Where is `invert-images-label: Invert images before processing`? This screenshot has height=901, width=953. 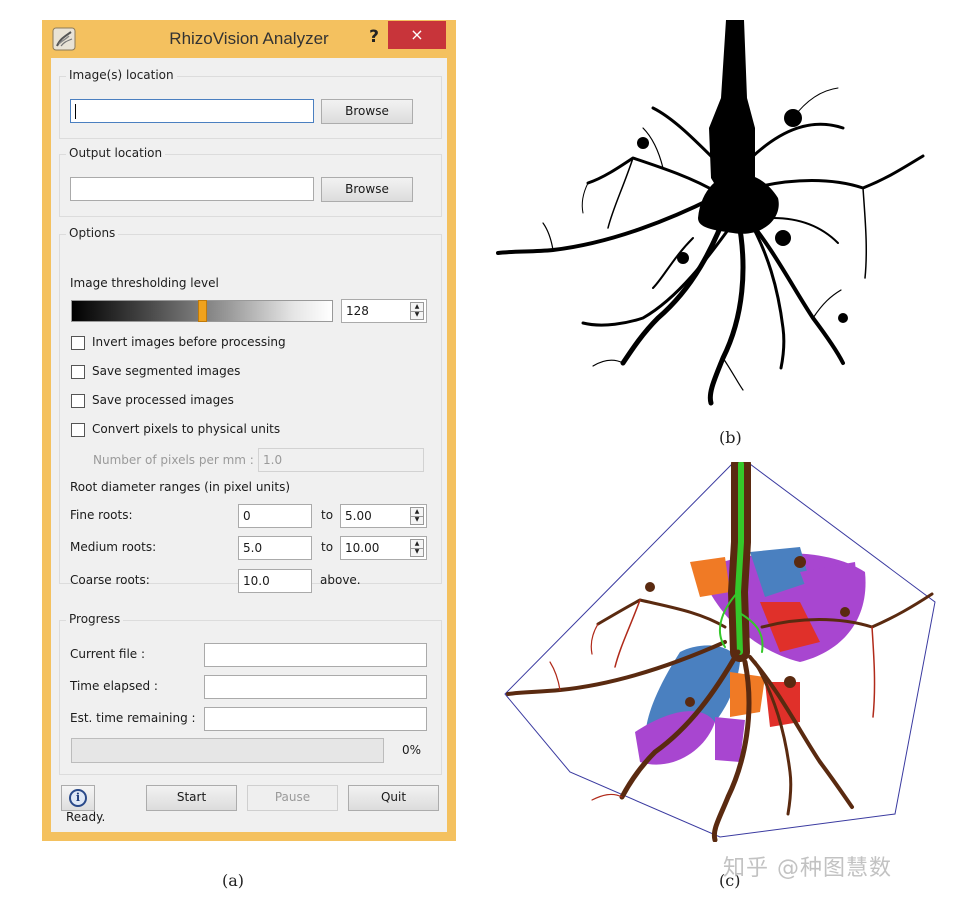
invert-images-label: Invert images before processing is located at coordinates (189, 342).